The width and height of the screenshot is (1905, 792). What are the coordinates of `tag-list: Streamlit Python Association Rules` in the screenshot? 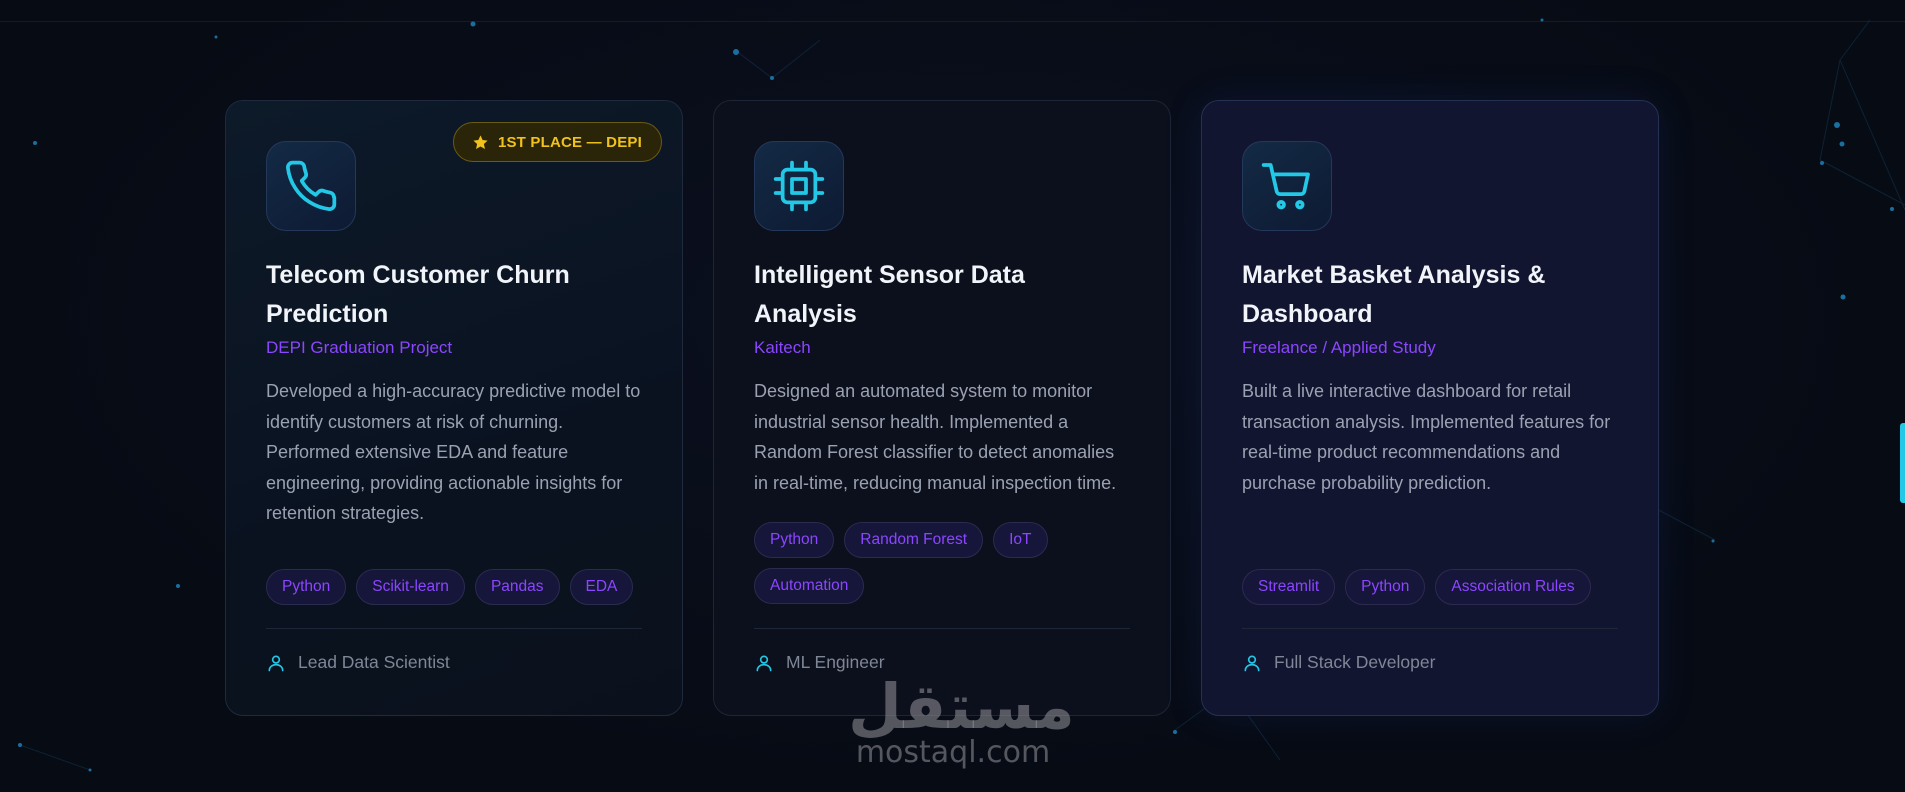 It's located at (1430, 587).